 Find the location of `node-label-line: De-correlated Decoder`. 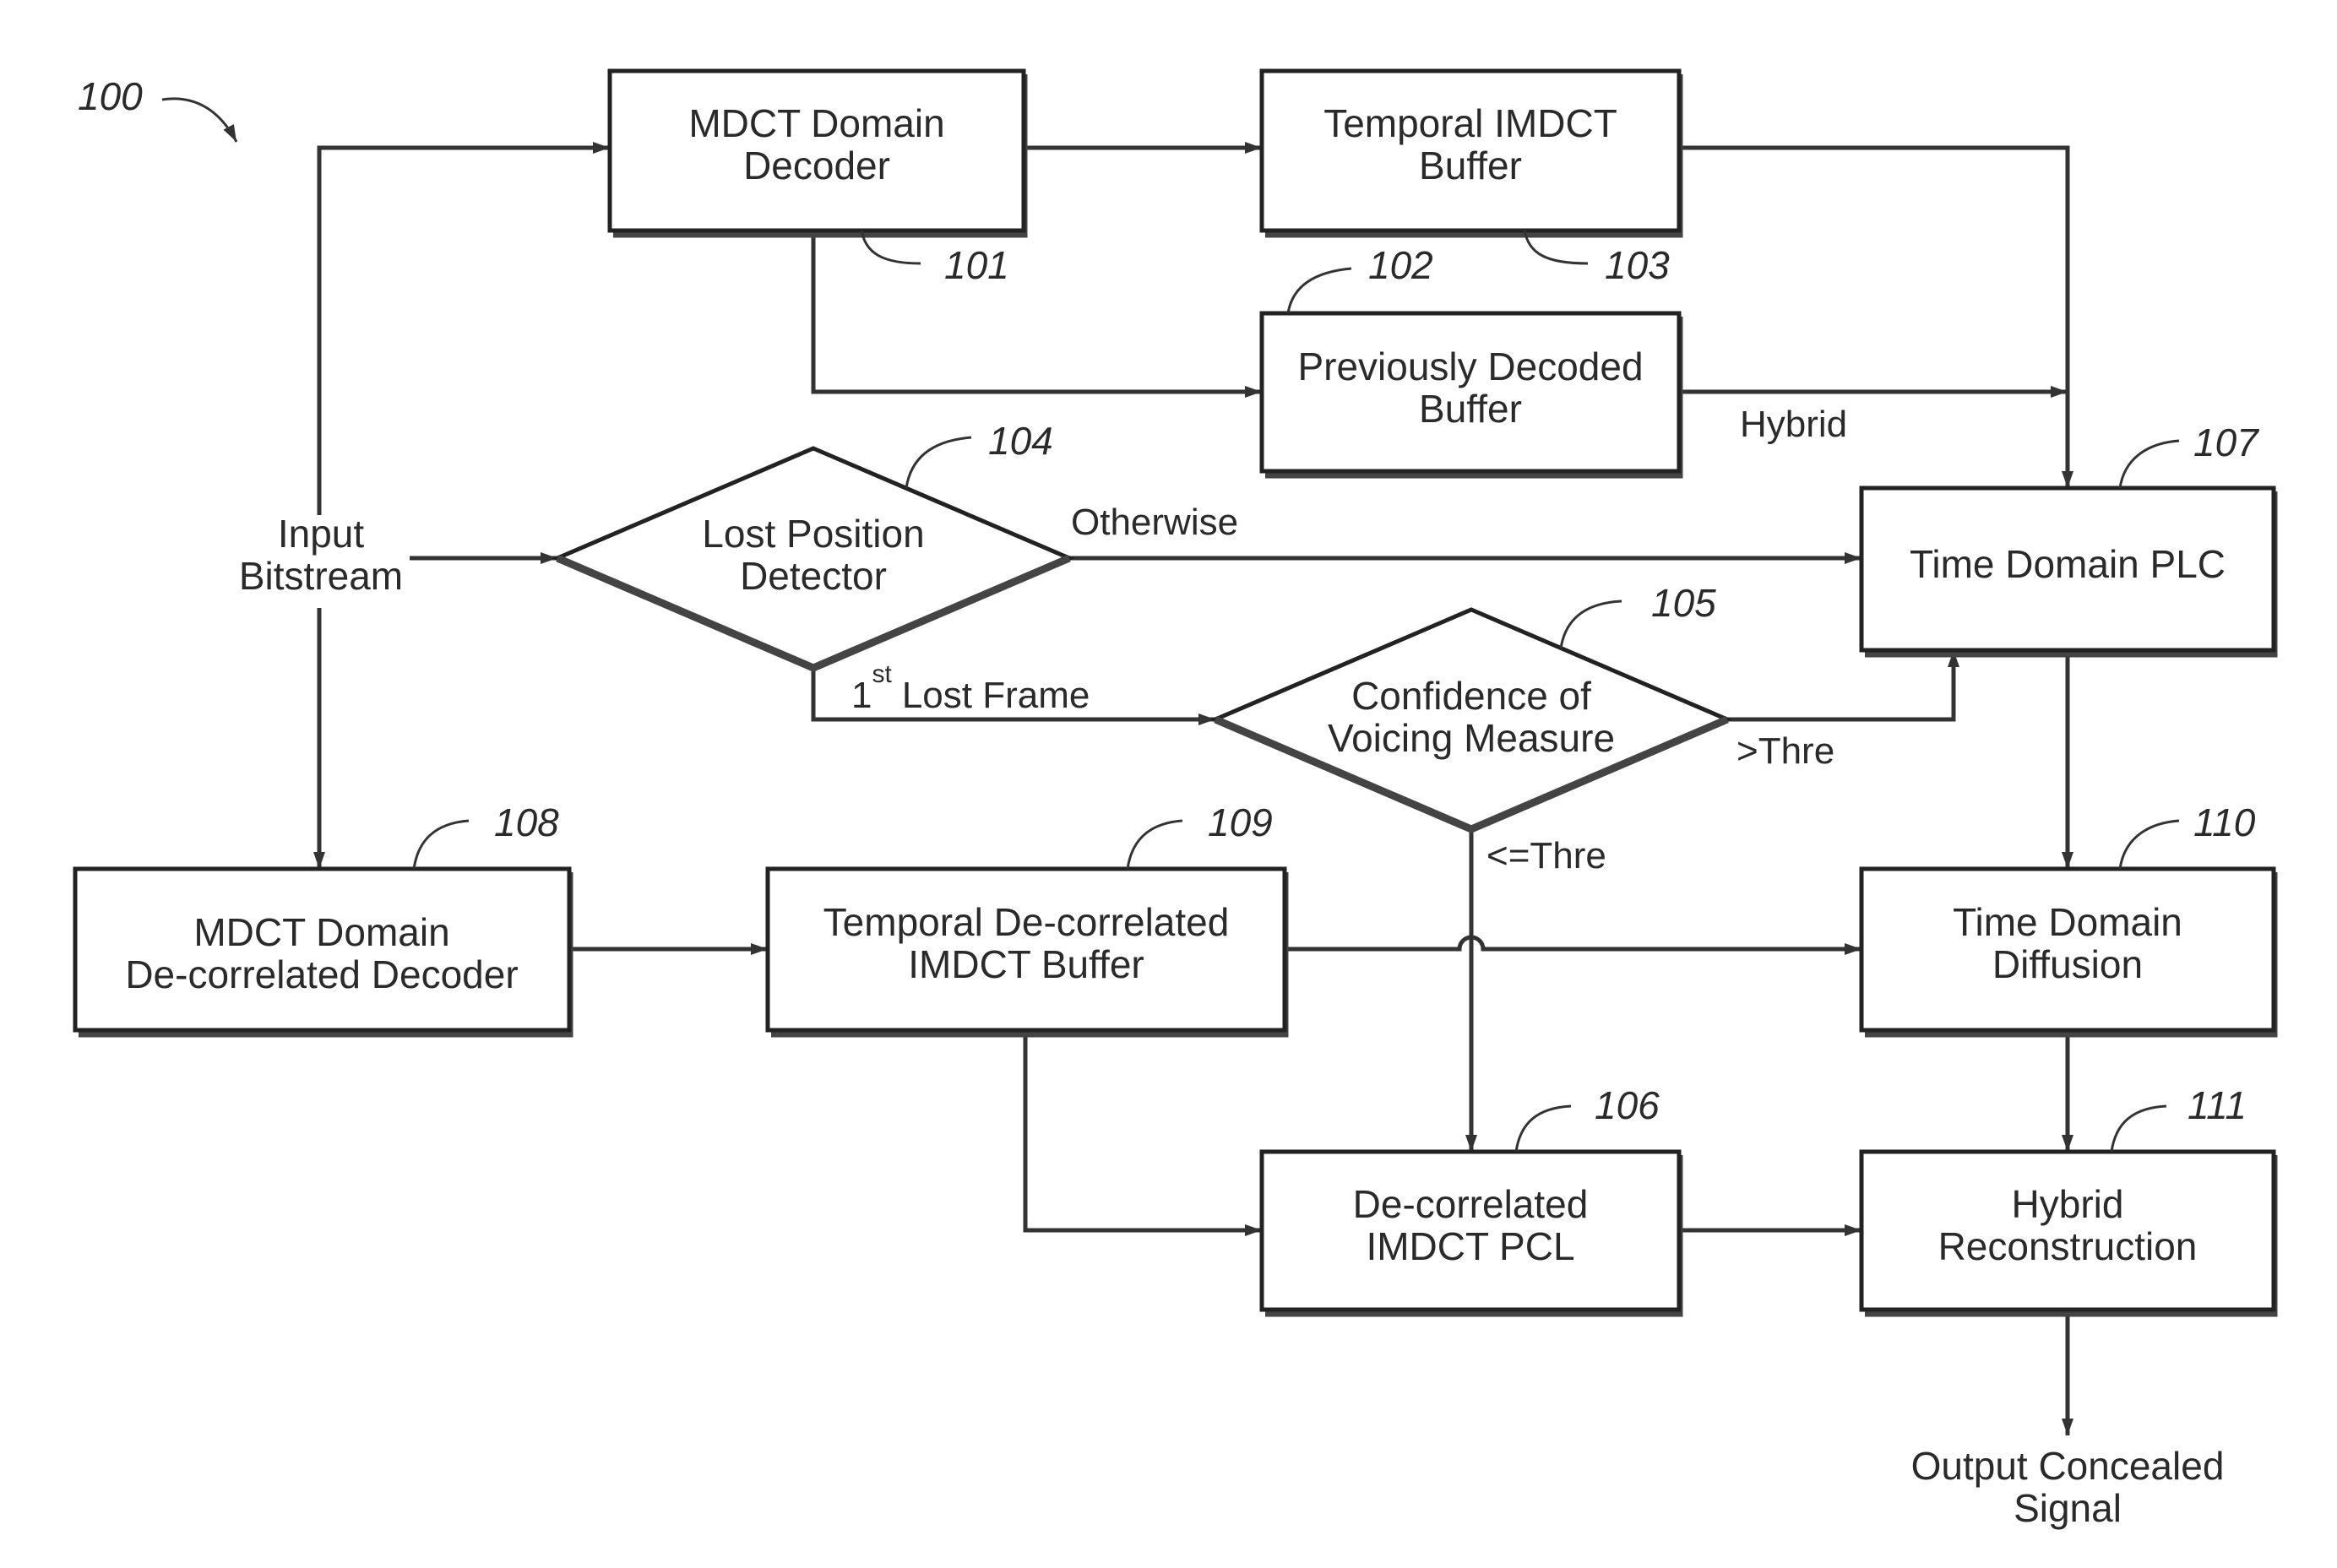

node-label-line: De-correlated Decoder is located at coordinates (321, 974).